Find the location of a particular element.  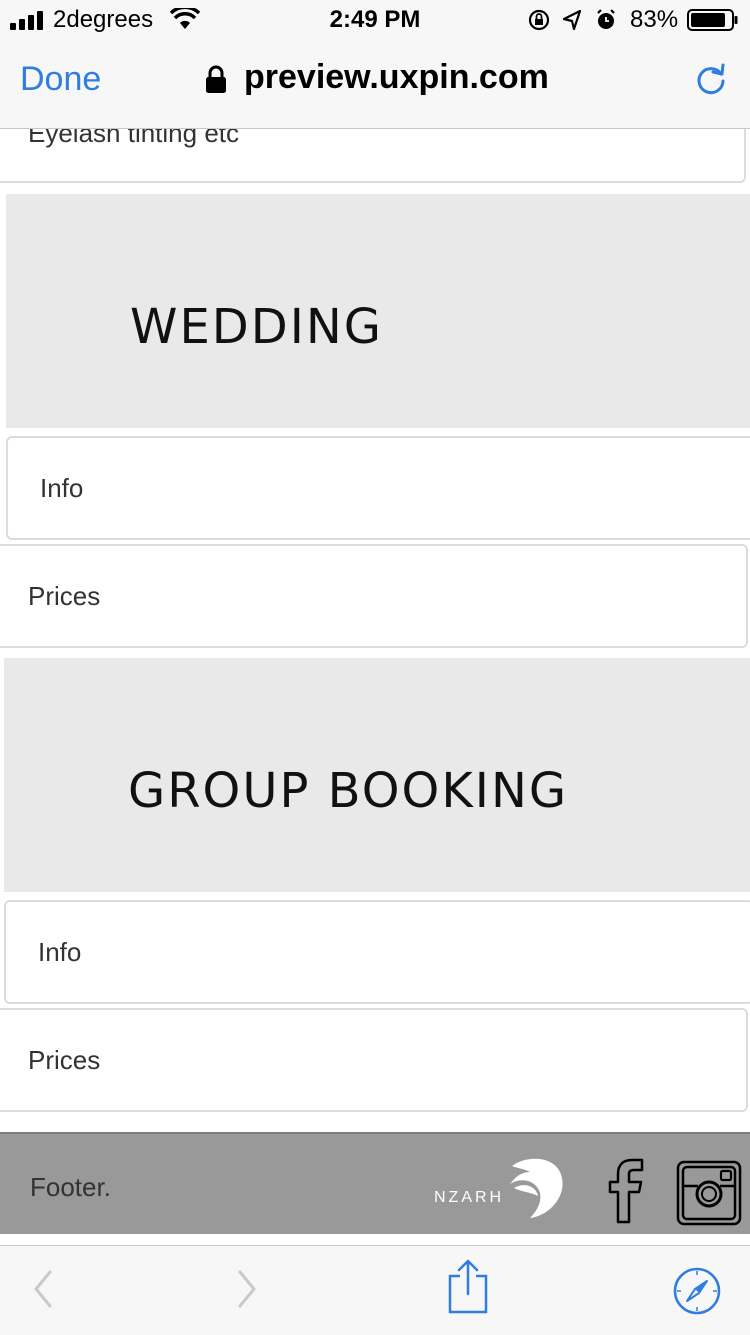

url-text: preview.uxpin.com is located at coordinates (396, 77).